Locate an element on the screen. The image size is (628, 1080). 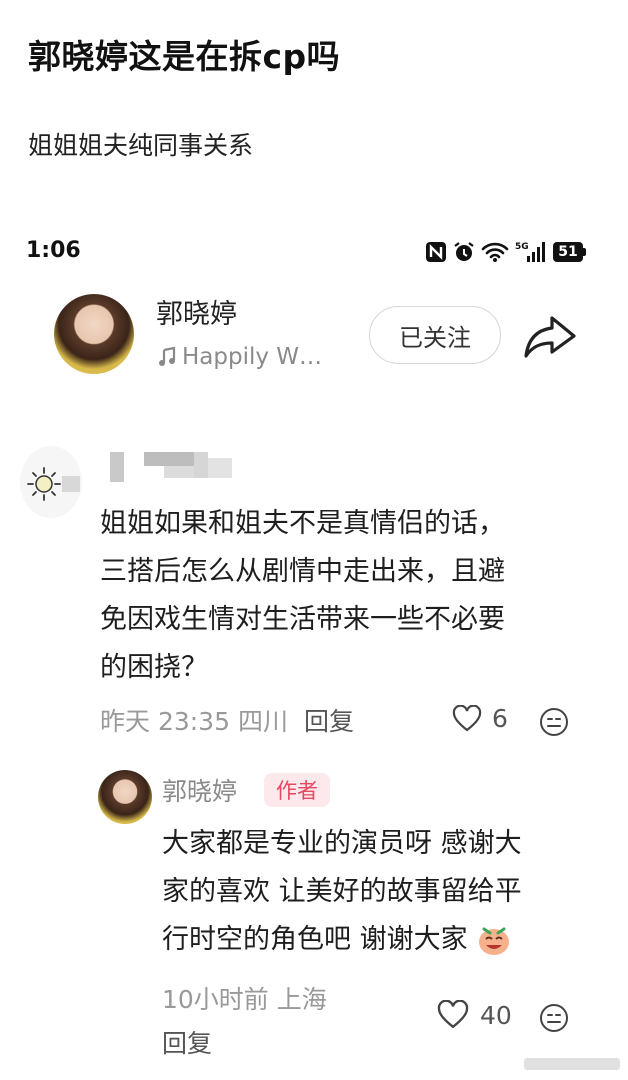
comment-line: 姐姐如果和姐夫不是真情侣的话， is located at coordinates (302, 523).